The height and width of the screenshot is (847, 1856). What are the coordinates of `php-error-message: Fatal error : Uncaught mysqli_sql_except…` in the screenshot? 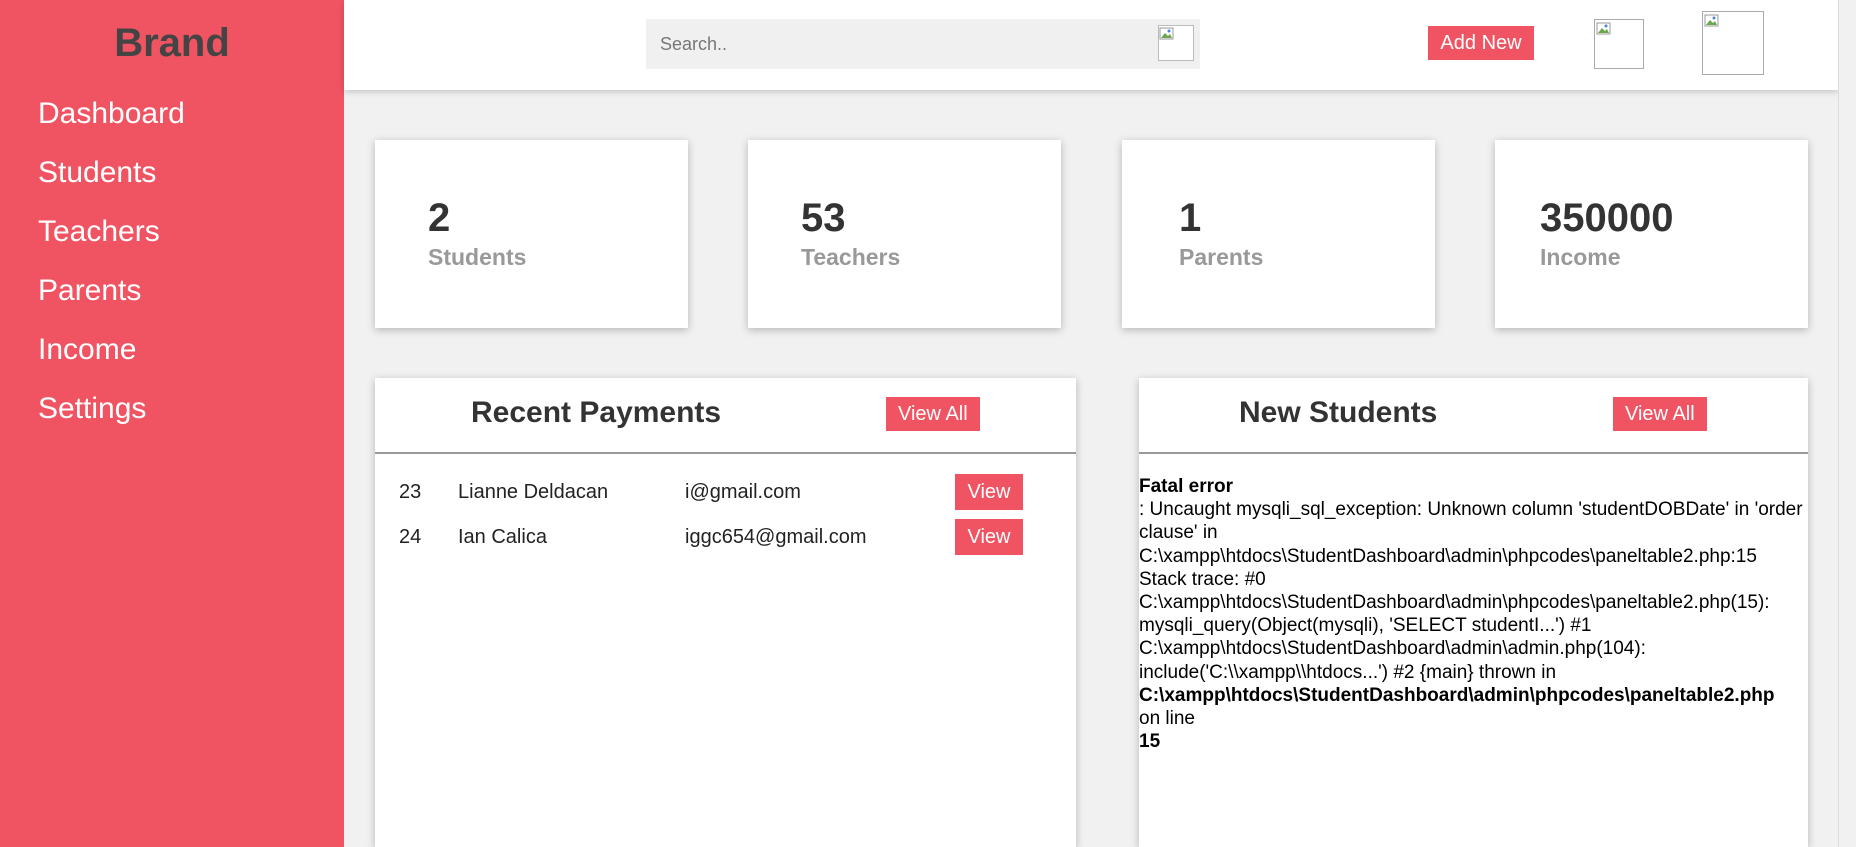 It's located at (1474, 614).